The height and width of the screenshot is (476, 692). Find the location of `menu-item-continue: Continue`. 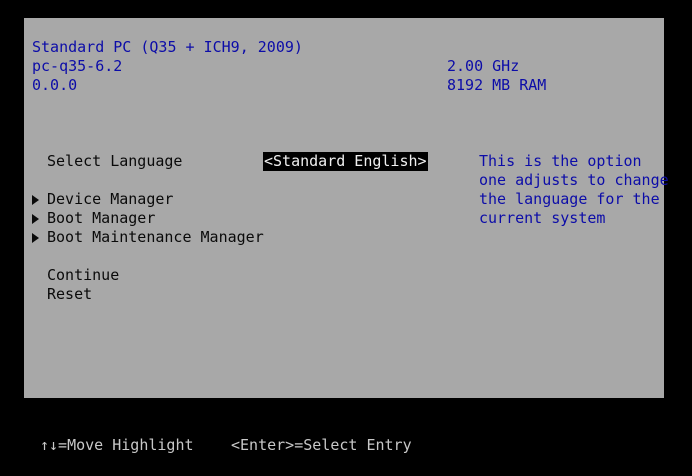

menu-item-continue: Continue is located at coordinates (83, 275).